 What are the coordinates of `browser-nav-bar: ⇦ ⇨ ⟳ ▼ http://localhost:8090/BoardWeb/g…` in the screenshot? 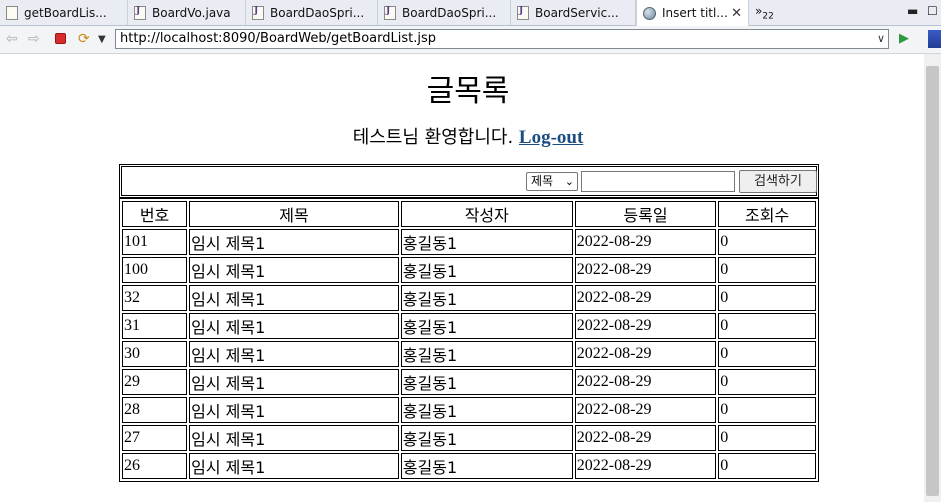 It's located at (470, 40).